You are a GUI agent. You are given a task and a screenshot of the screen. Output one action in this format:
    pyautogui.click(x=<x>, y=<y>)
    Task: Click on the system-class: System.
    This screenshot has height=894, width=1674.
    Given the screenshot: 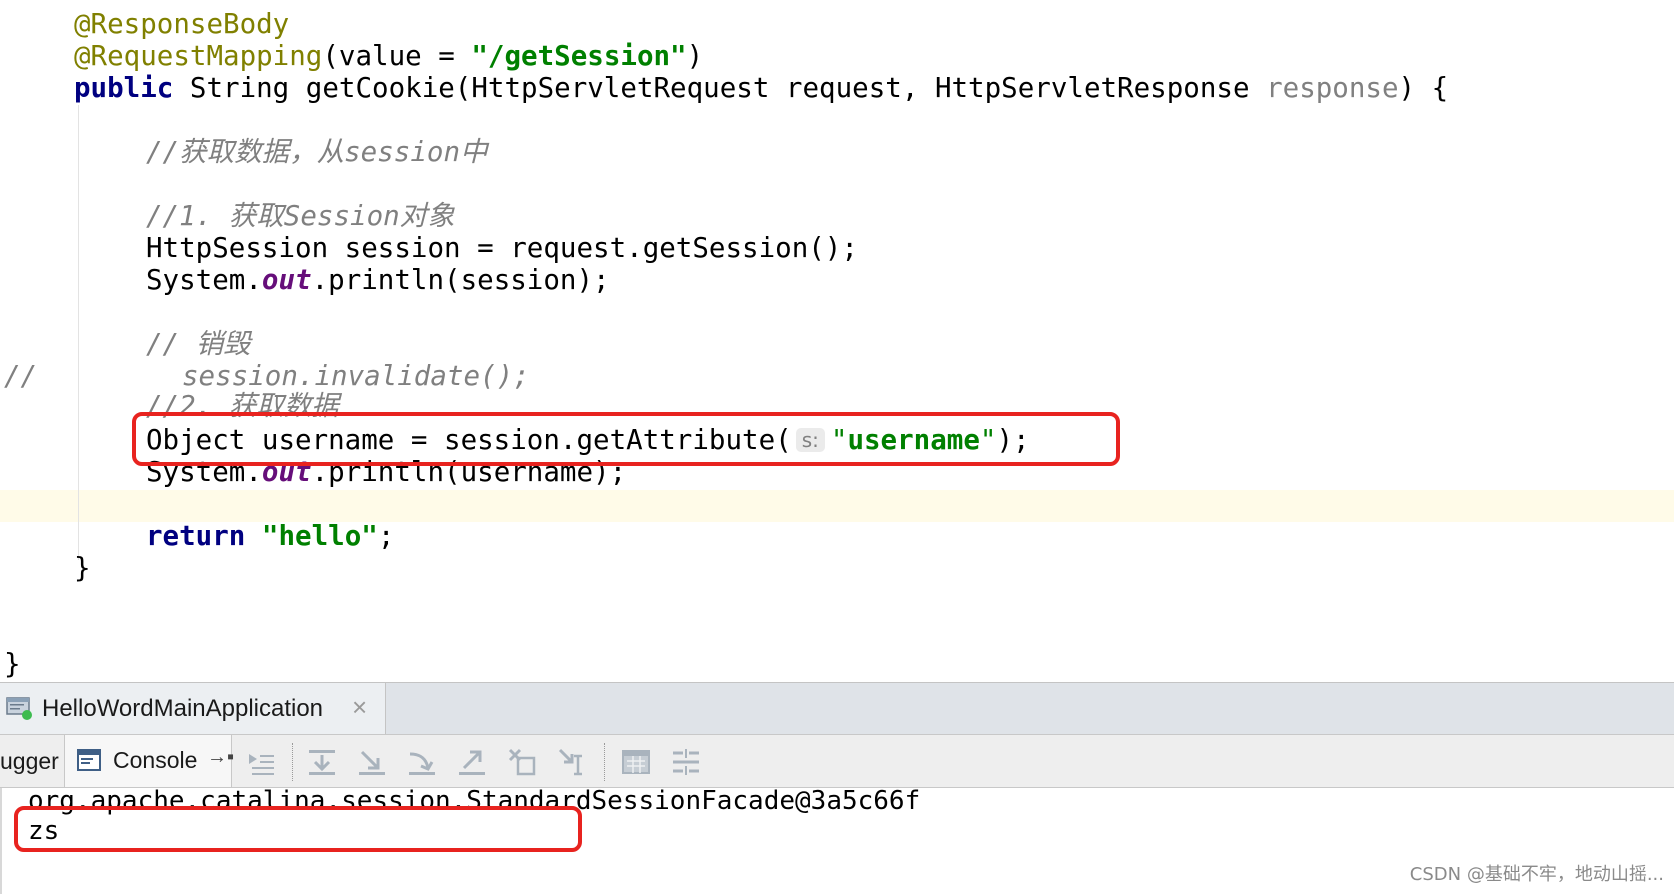 What is the action you would take?
    pyautogui.click(x=204, y=280)
    